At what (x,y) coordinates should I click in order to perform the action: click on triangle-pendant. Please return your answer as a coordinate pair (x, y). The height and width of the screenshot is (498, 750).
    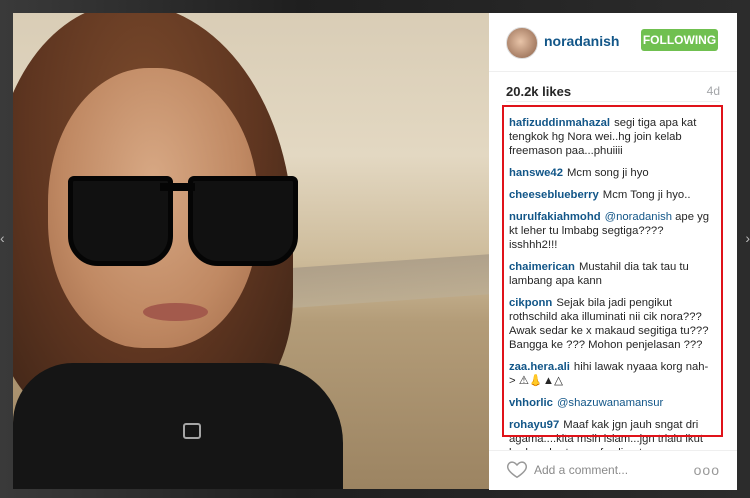
    Looking at the image, I should click on (192, 431).